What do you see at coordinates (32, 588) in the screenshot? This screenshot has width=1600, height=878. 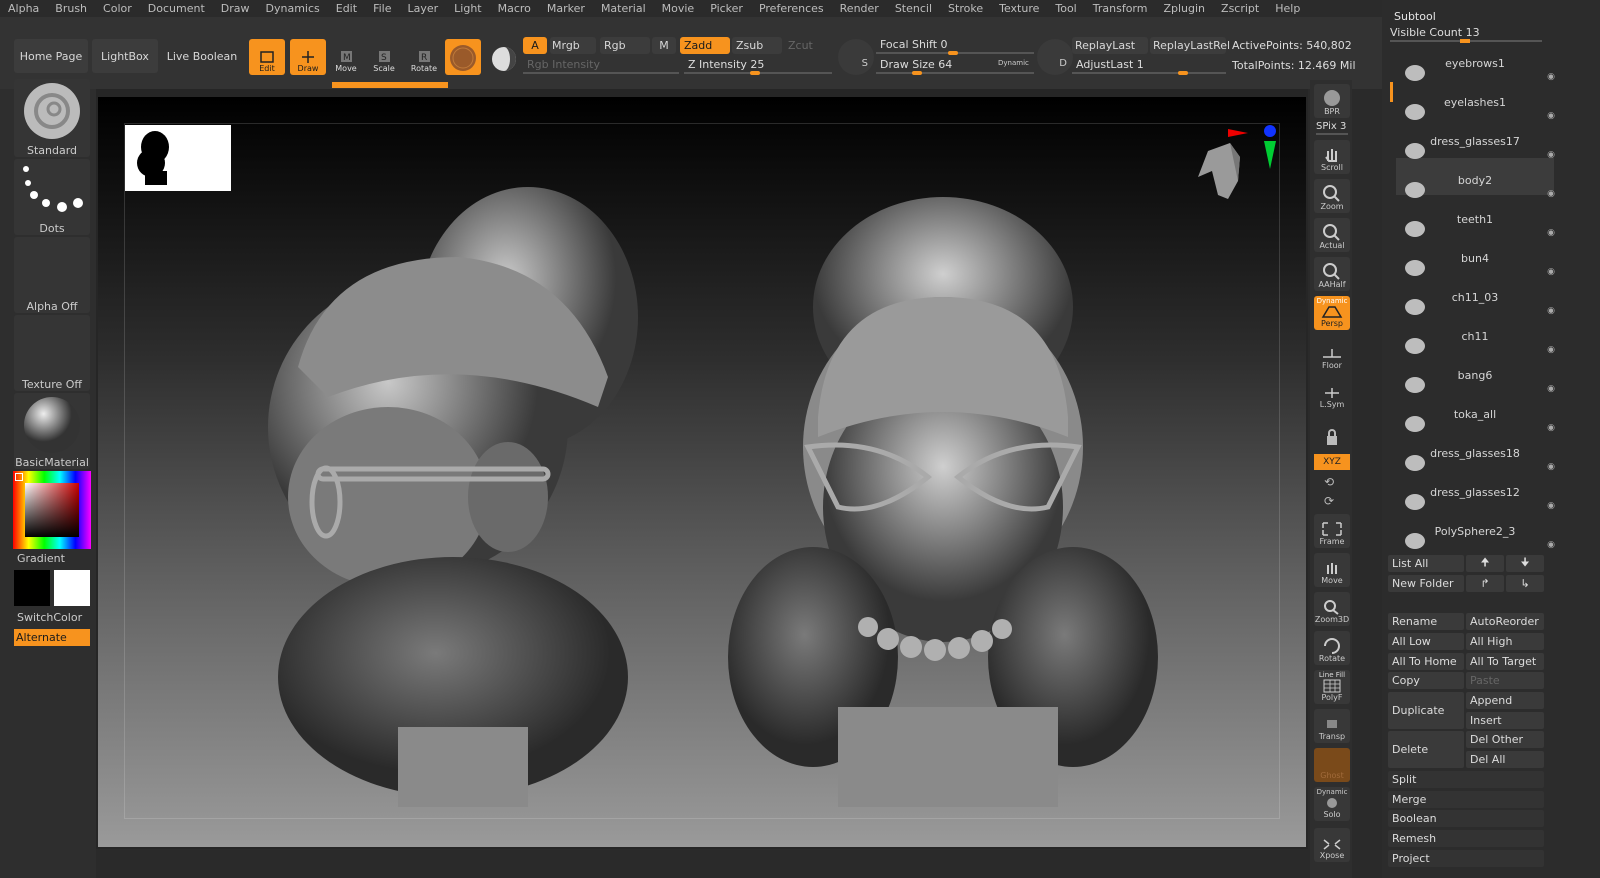 I see `secondary-color-swatch` at bounding box center [32, 588].